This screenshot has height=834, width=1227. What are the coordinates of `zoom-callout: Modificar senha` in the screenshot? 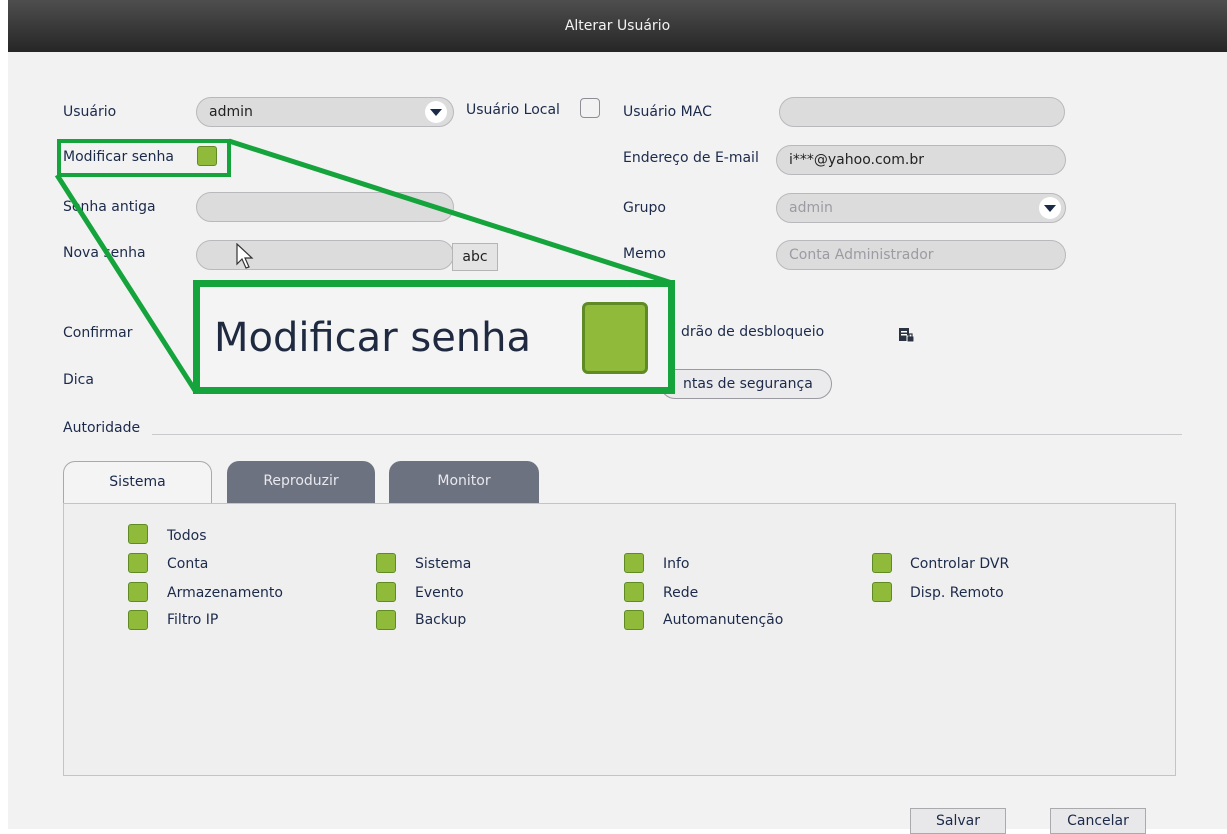 It's located at (434, 337).